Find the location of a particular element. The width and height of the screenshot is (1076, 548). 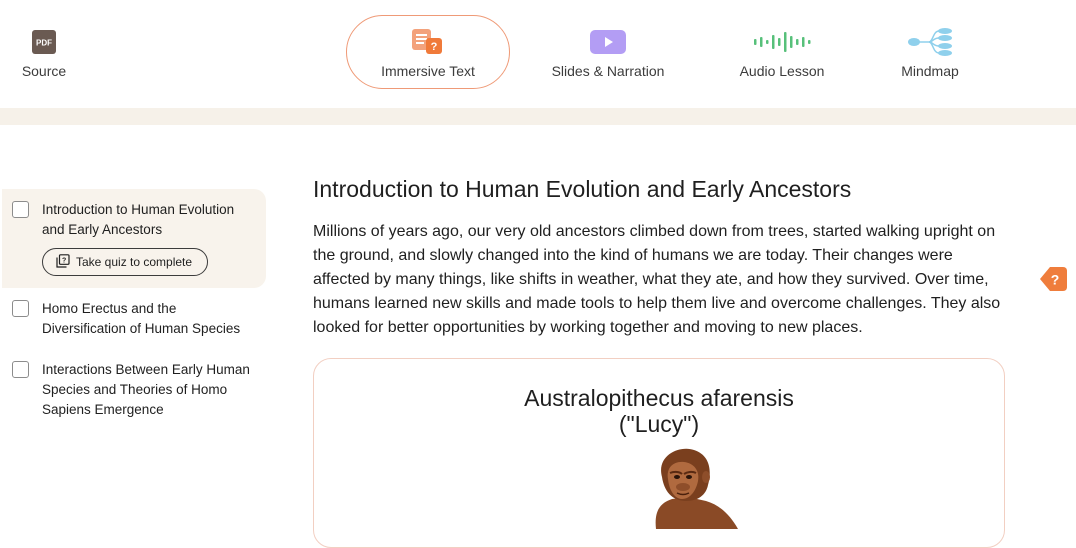

play-icon is located at coordinates (608, 42).